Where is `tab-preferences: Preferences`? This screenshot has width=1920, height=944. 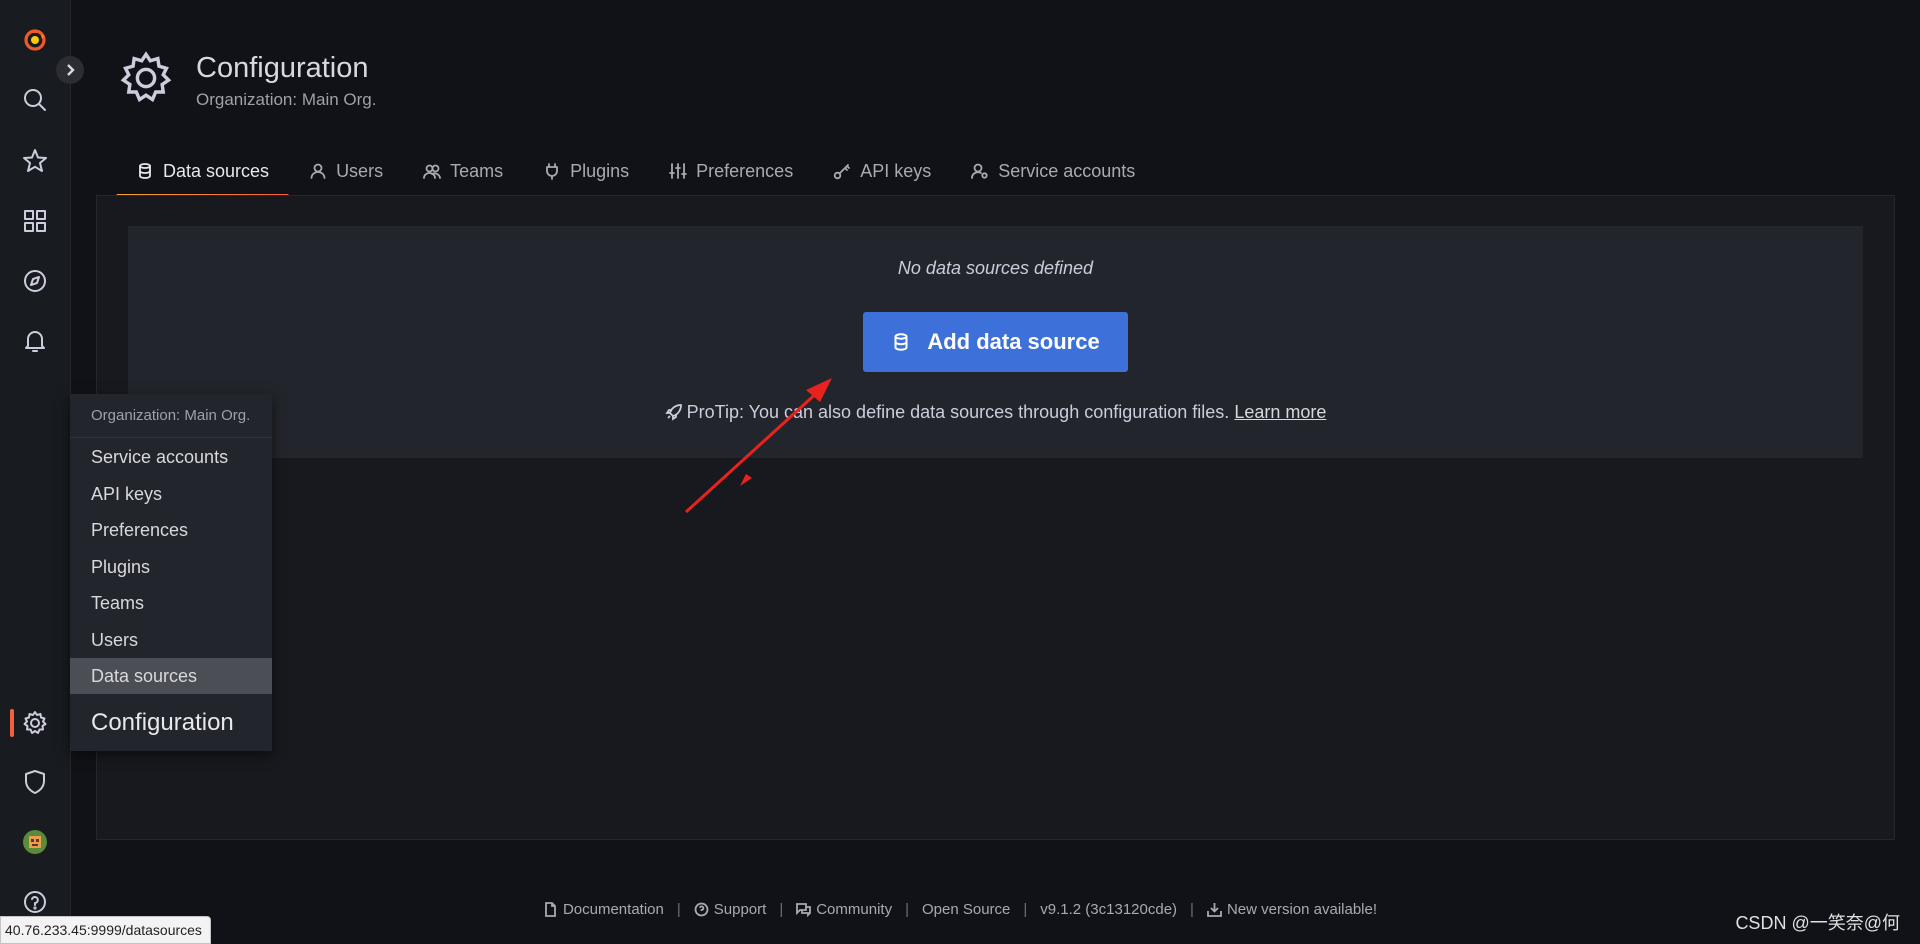 tab-preferences: Preferences is located at coordinates (731, 171).